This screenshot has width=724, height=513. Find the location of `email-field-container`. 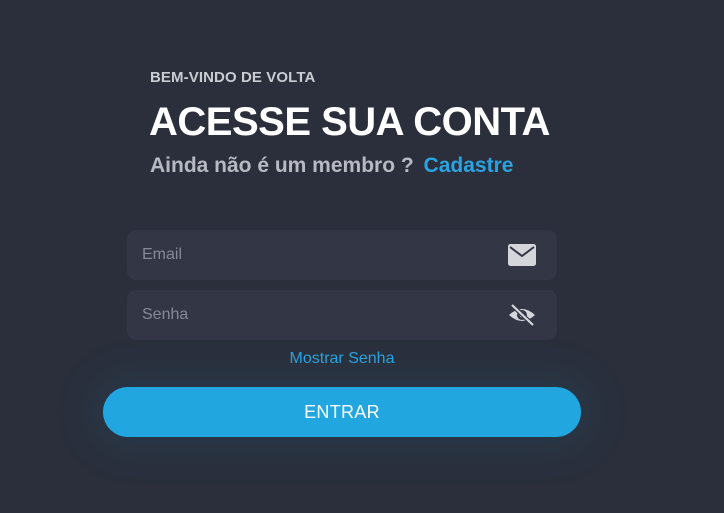

email-field-container is located at coordinates (342, 255).